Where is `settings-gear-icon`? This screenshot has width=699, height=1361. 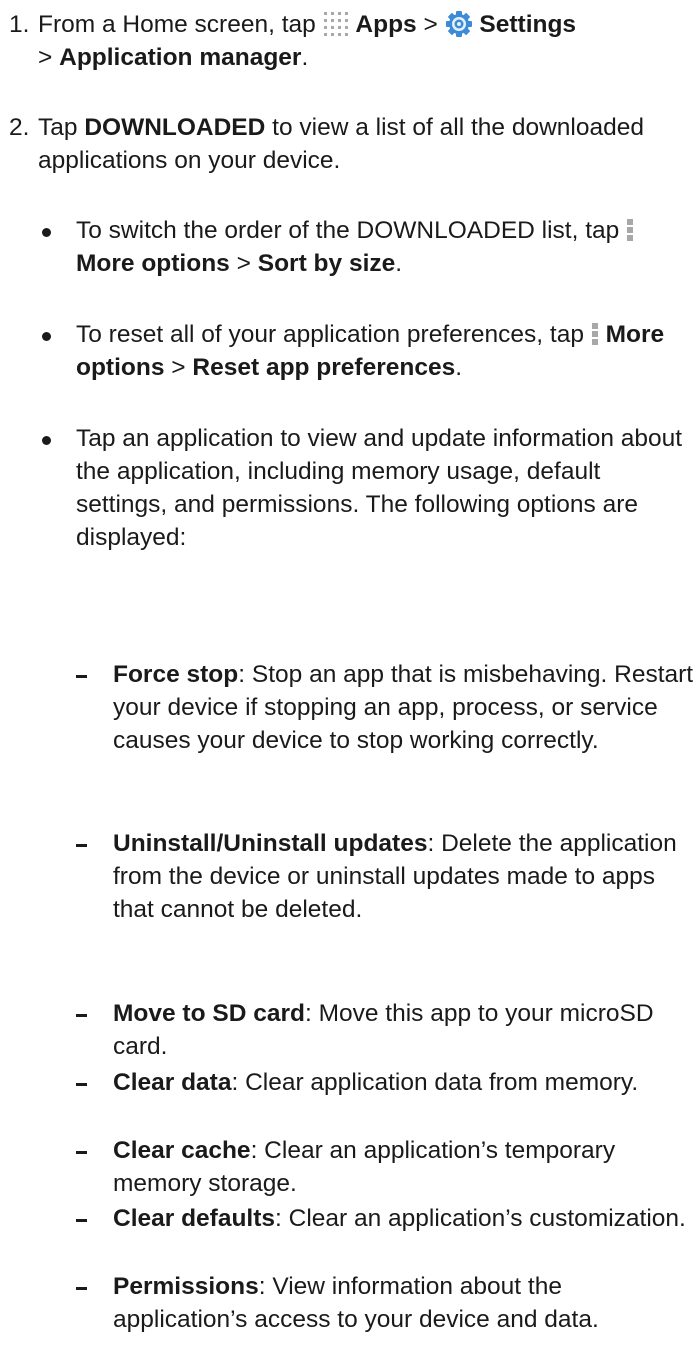 settings-gear-icon is located at coordinates (459, 24).